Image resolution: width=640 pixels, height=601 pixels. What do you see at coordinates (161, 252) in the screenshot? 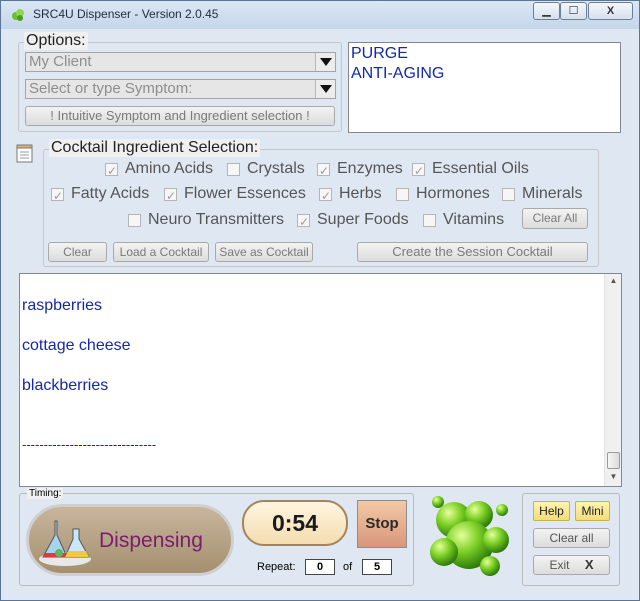
I see `load-cocktail-button: Load a Cocktail` at bounding box center [161, 252].